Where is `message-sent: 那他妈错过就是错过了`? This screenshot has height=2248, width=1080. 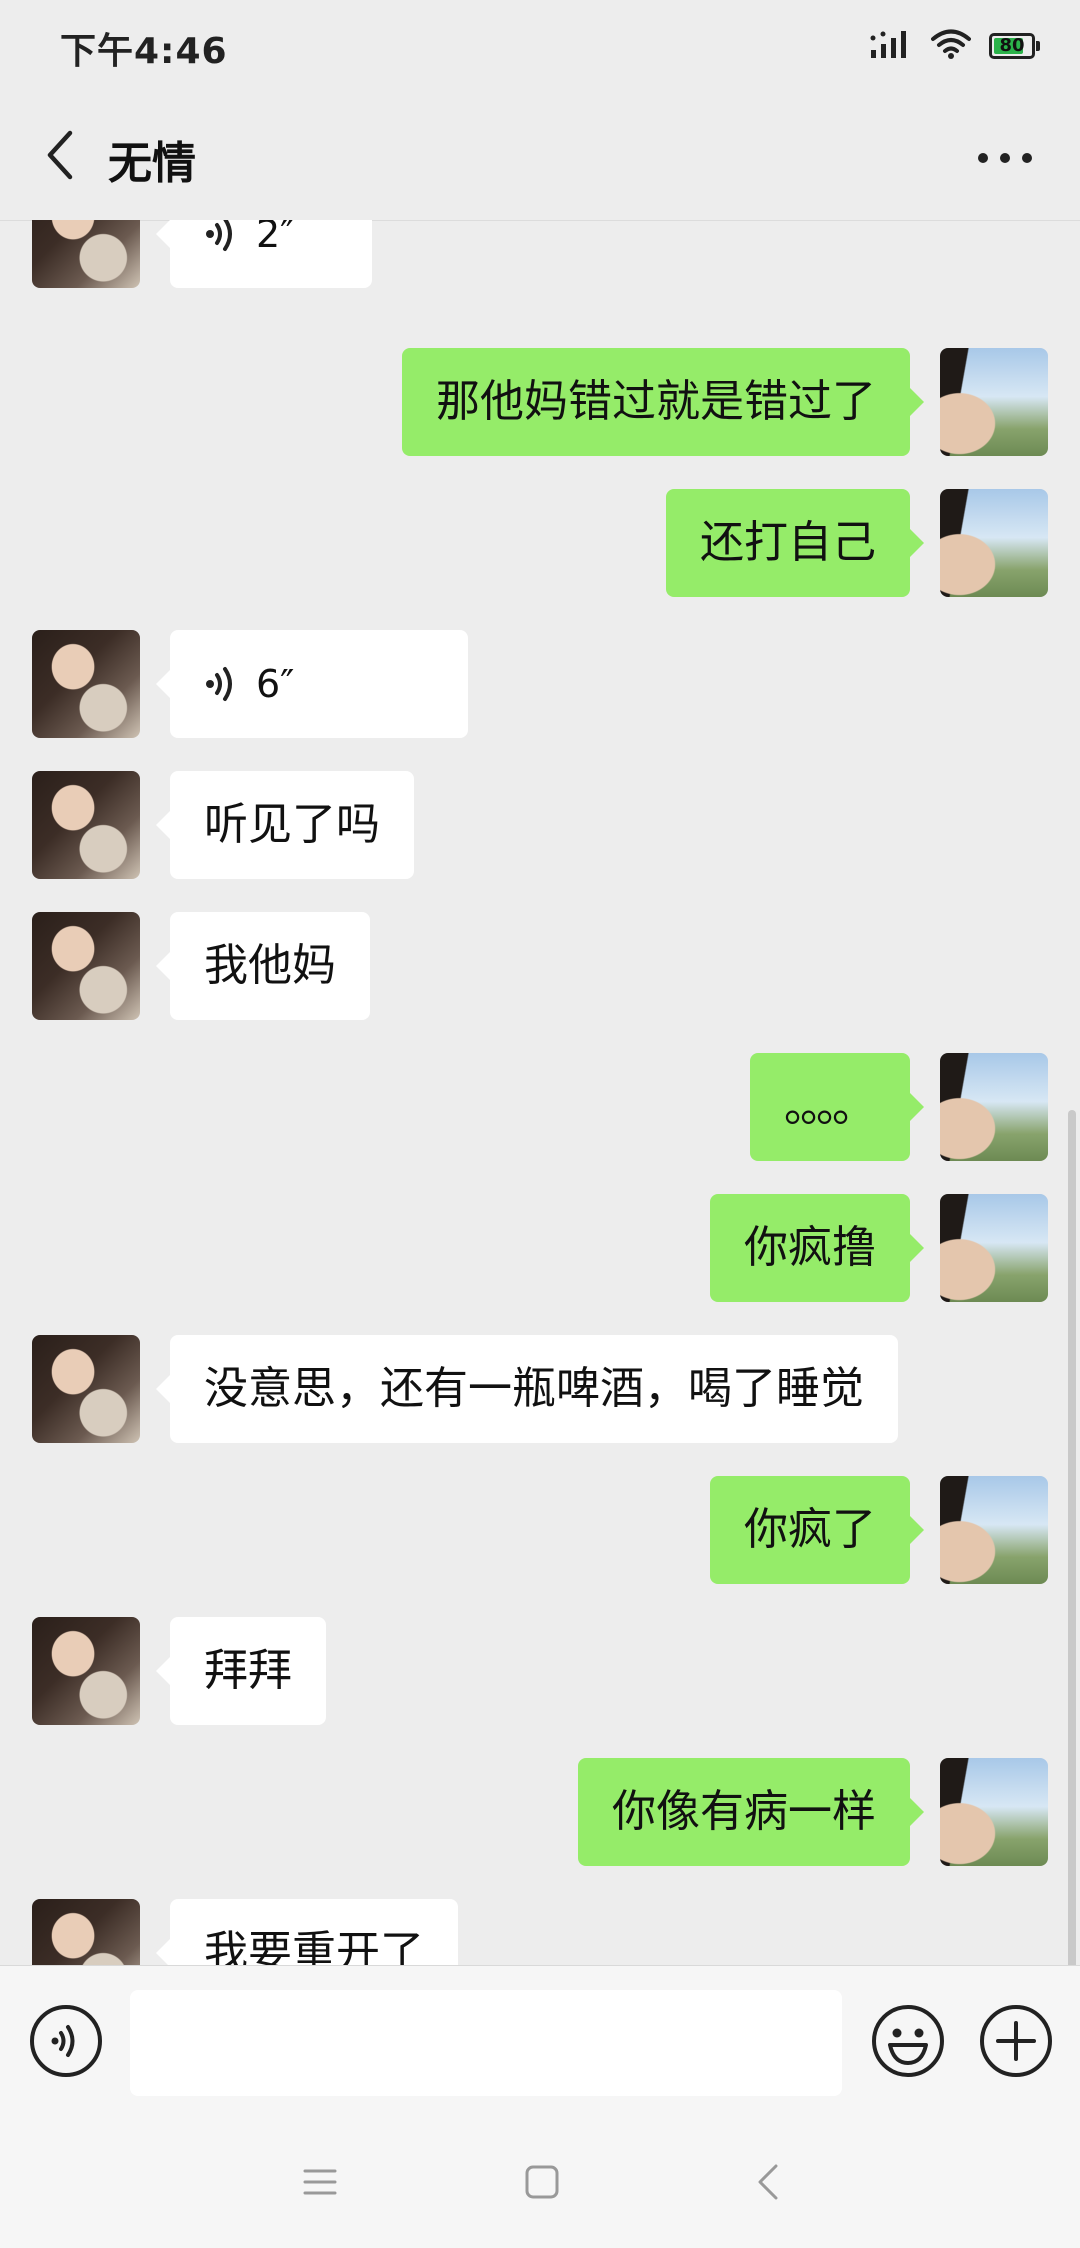
message-sent: 那他妈错过就是错过了 is located at coordinates (540, 402).